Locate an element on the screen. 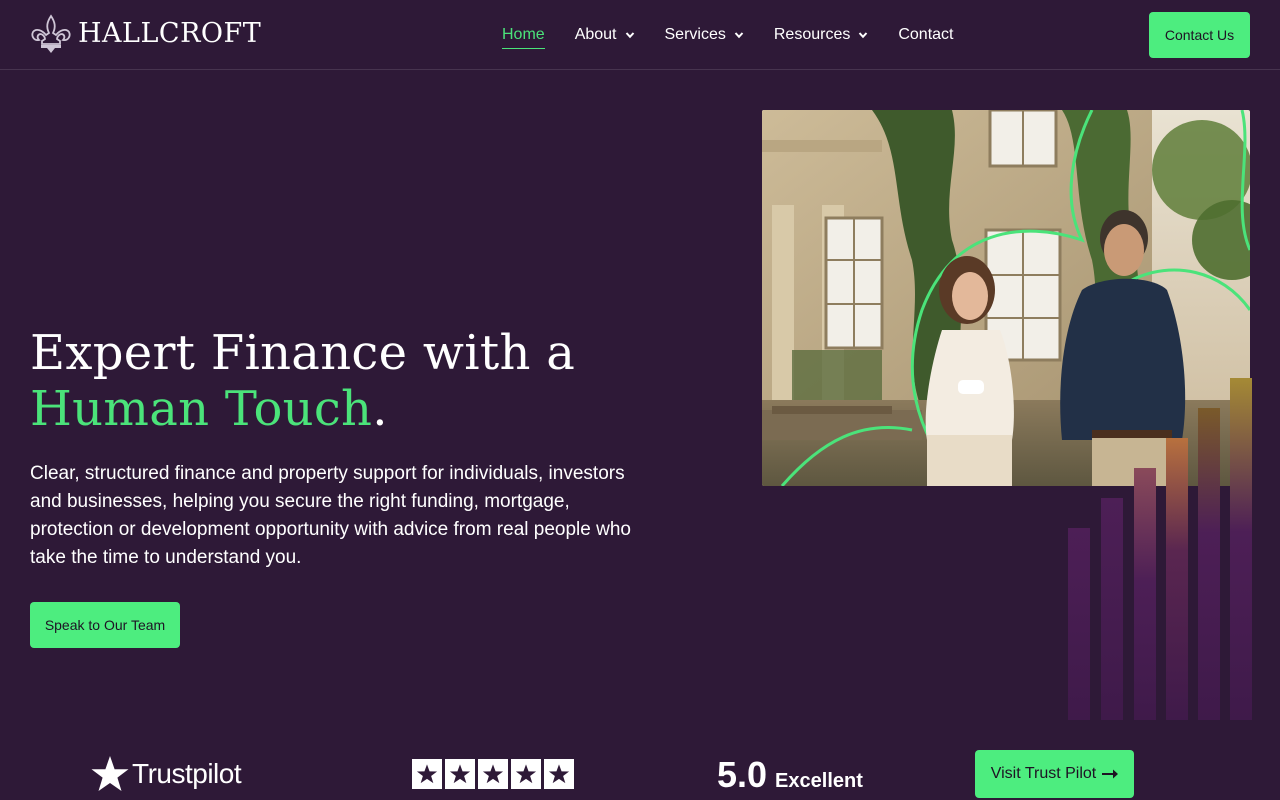  rating-stars is located at coordinates (493, 774).